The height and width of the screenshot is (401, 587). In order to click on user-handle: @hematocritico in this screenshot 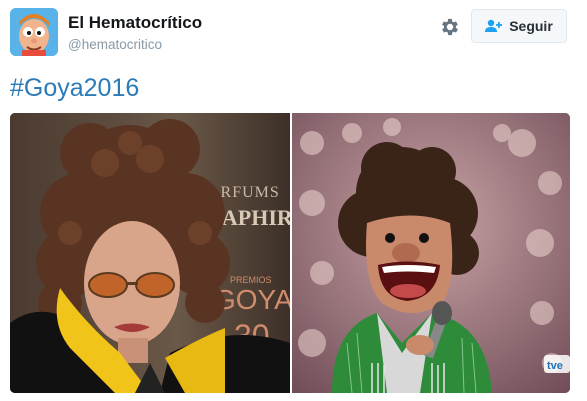, I will do `click(135, 45)`.